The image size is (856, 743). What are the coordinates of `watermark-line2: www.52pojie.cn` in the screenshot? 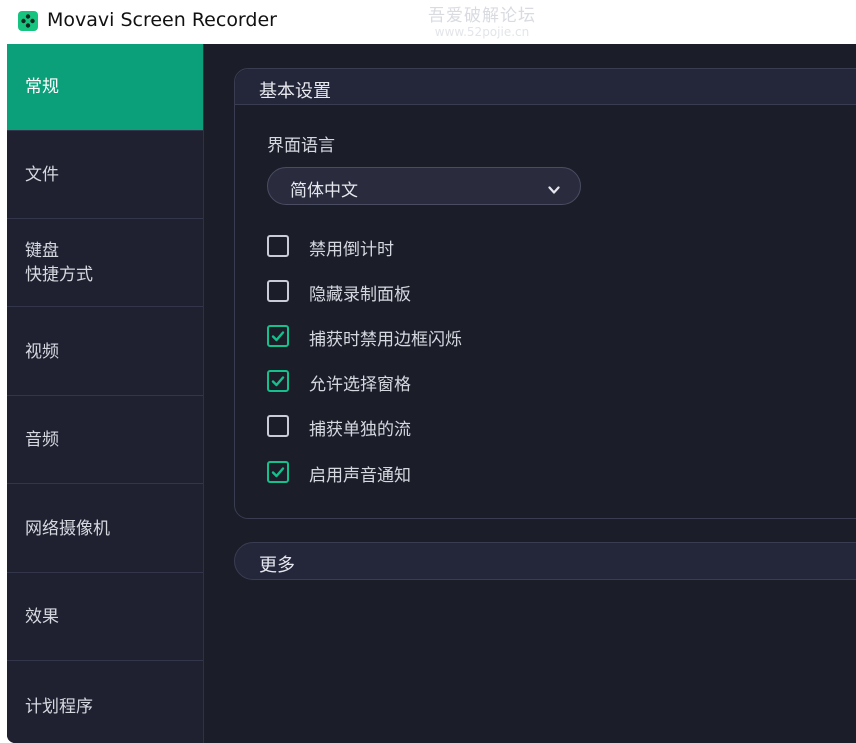 It's located at (482, 31).